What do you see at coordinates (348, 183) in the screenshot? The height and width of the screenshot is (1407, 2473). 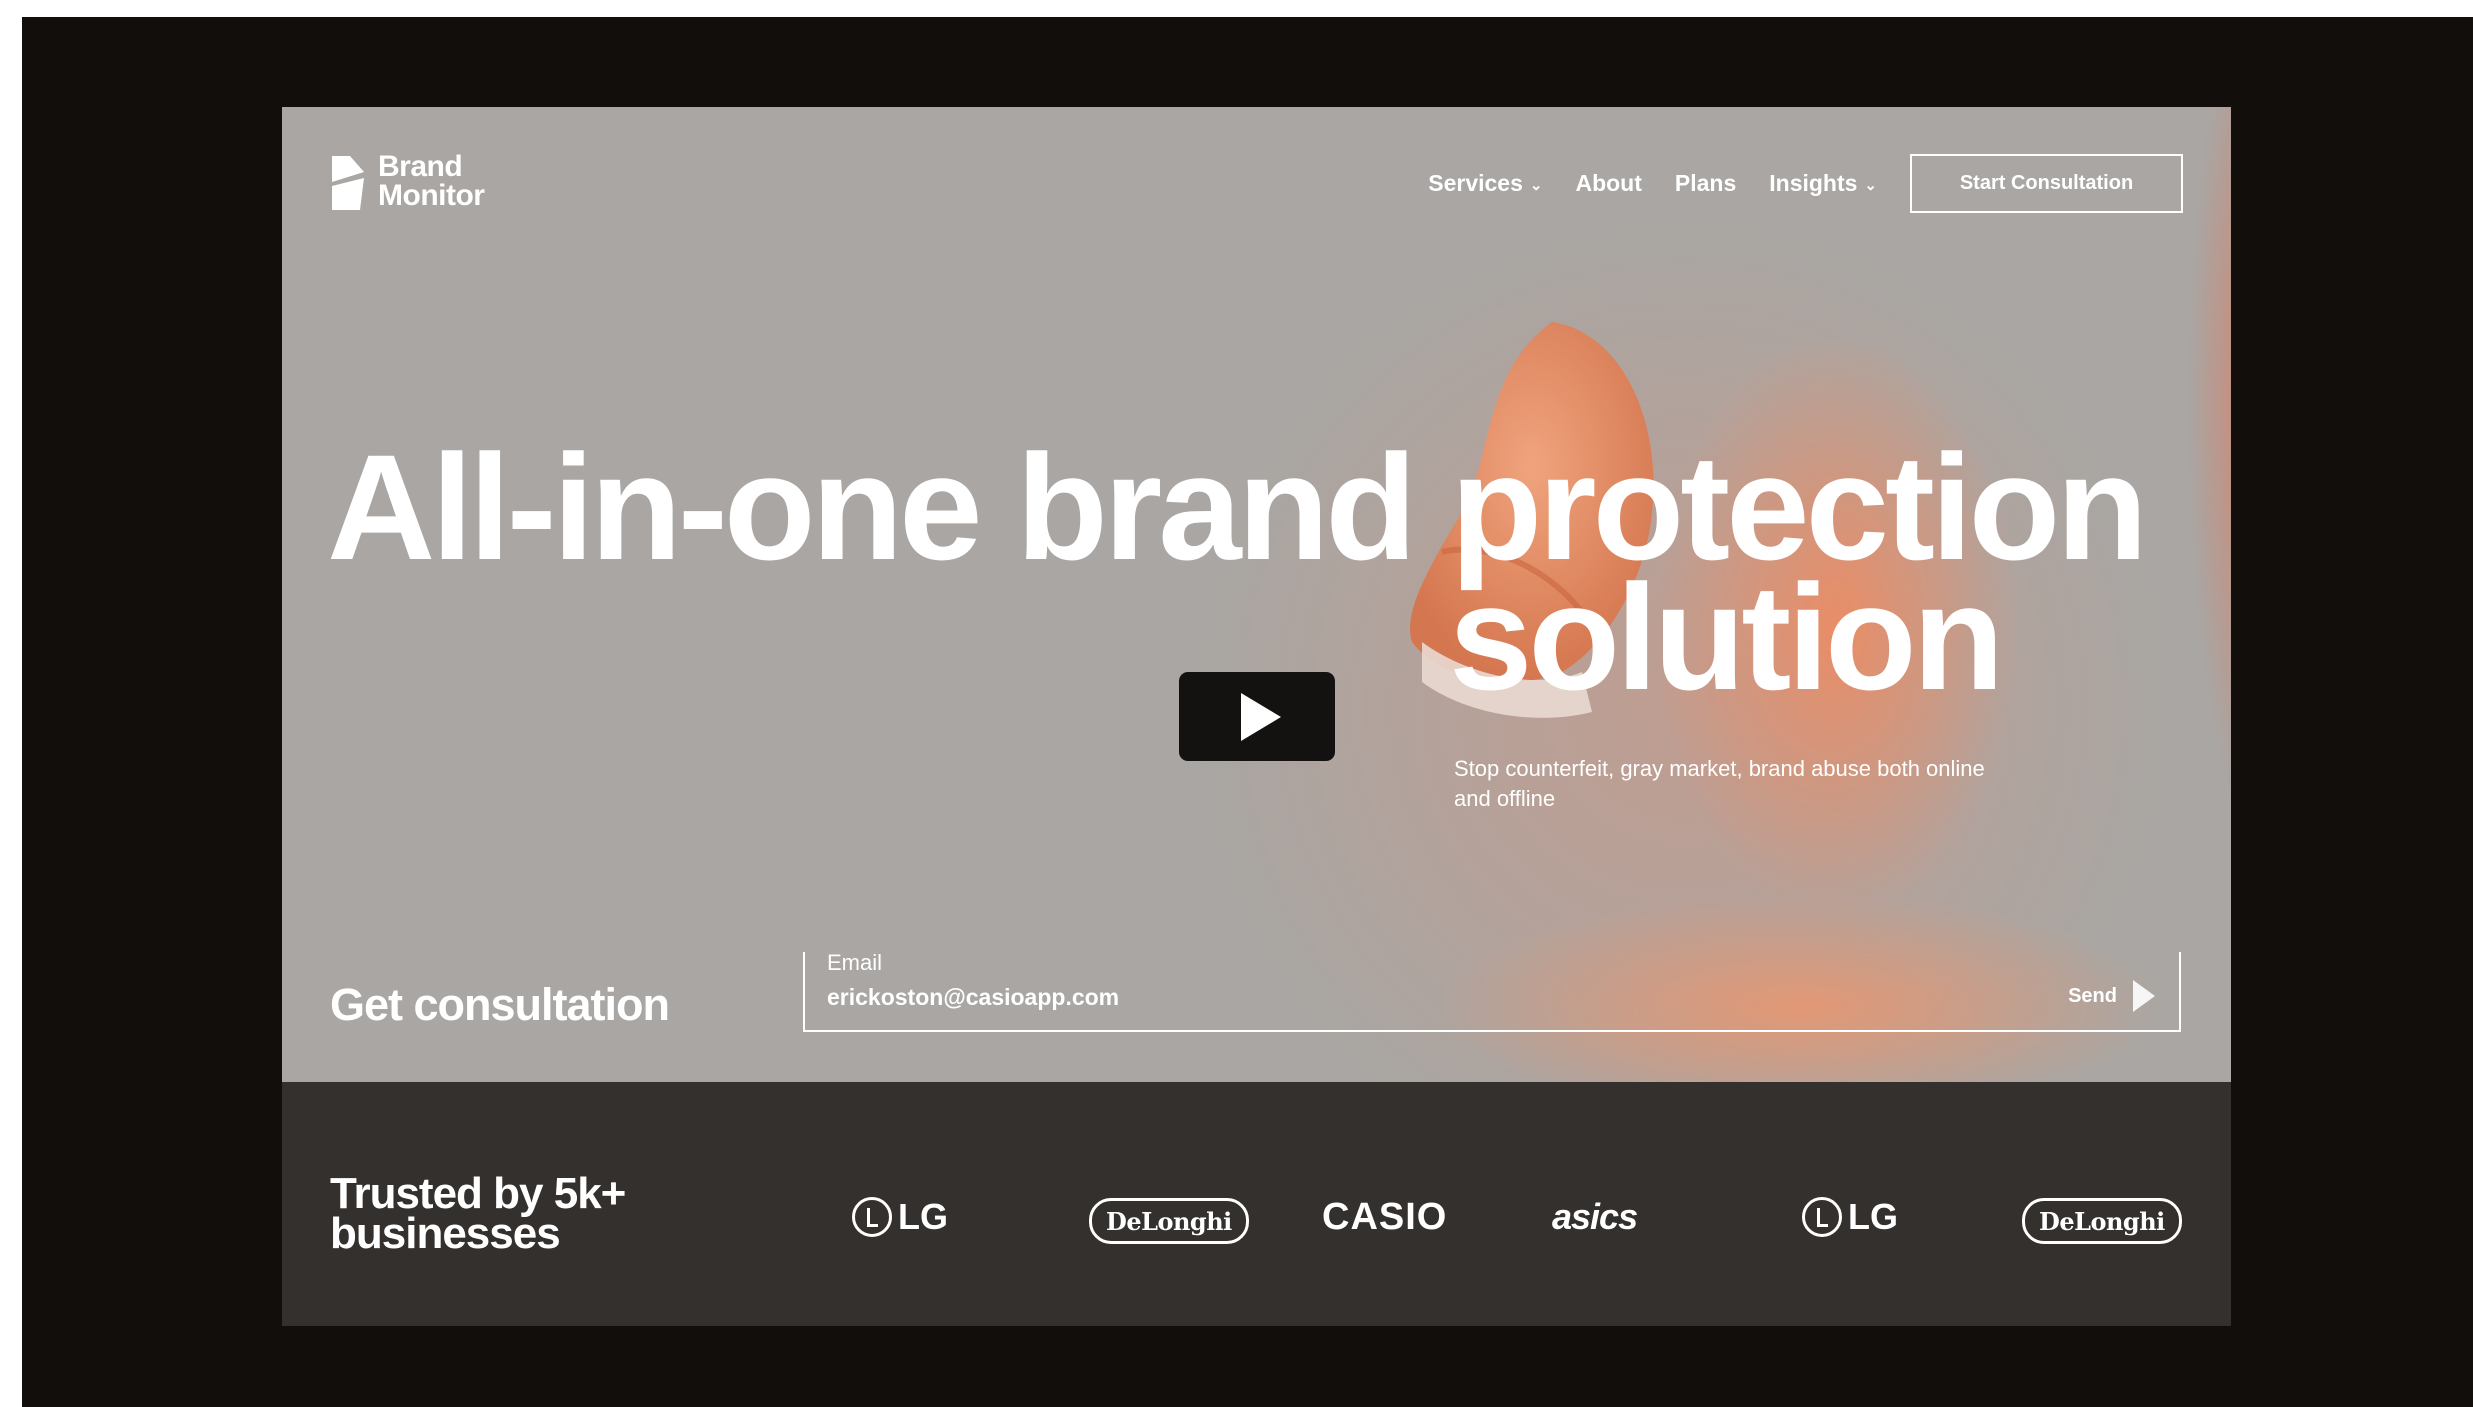 I see `logo-icon` at bounding box center [348, 183].